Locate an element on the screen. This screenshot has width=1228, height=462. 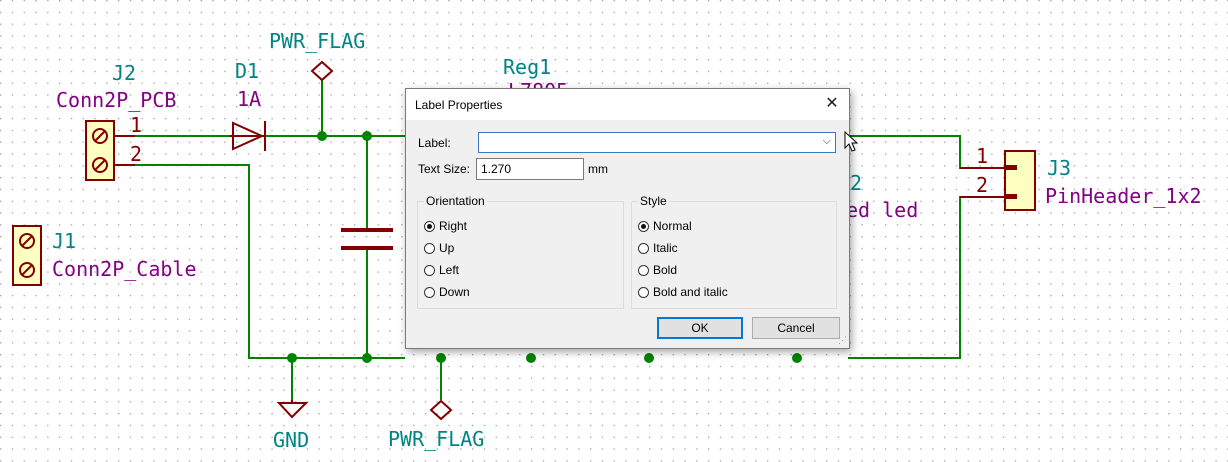
radio-label: Right is located at coordinates (453, 226).